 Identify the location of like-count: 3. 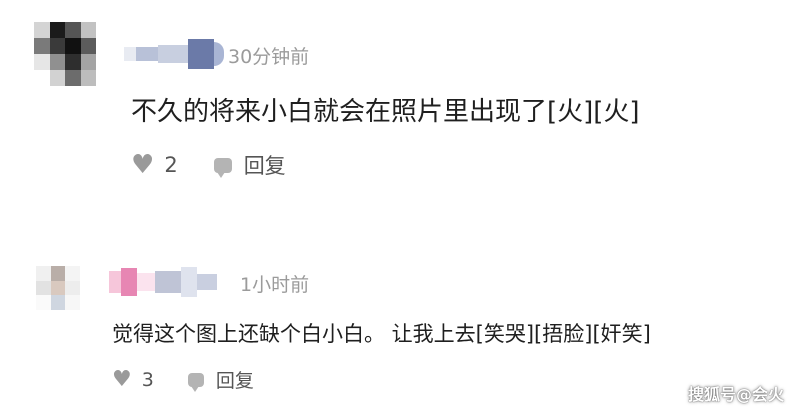
(147, 379).